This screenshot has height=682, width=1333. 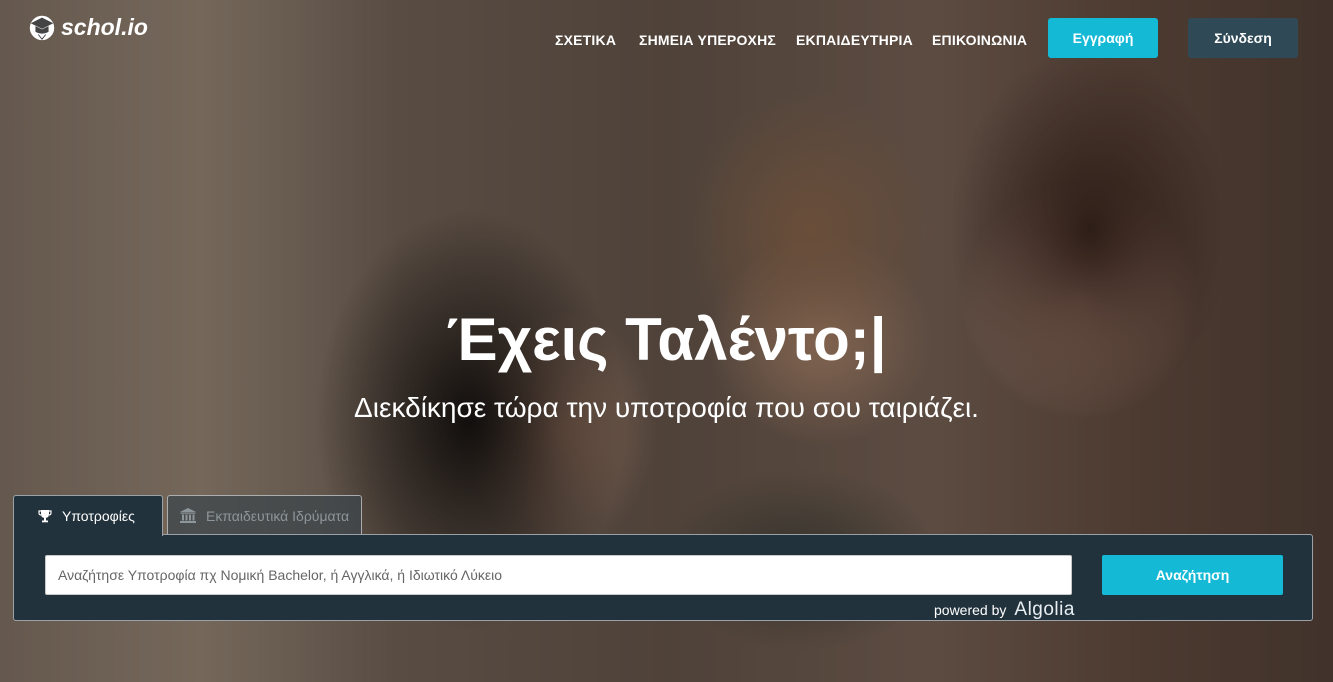 I want to click on tab-institutions: Εκπαιδευτικά Ιδρύματα, so click(x=264, y=515).